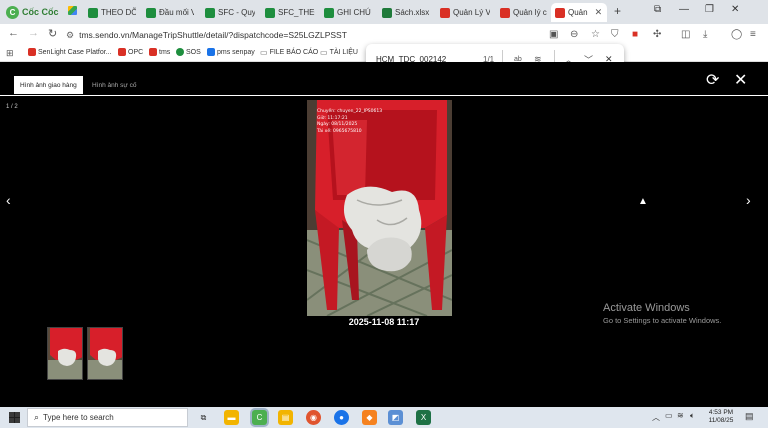  I want to click on app-icon: ◉, so click(313, 417).